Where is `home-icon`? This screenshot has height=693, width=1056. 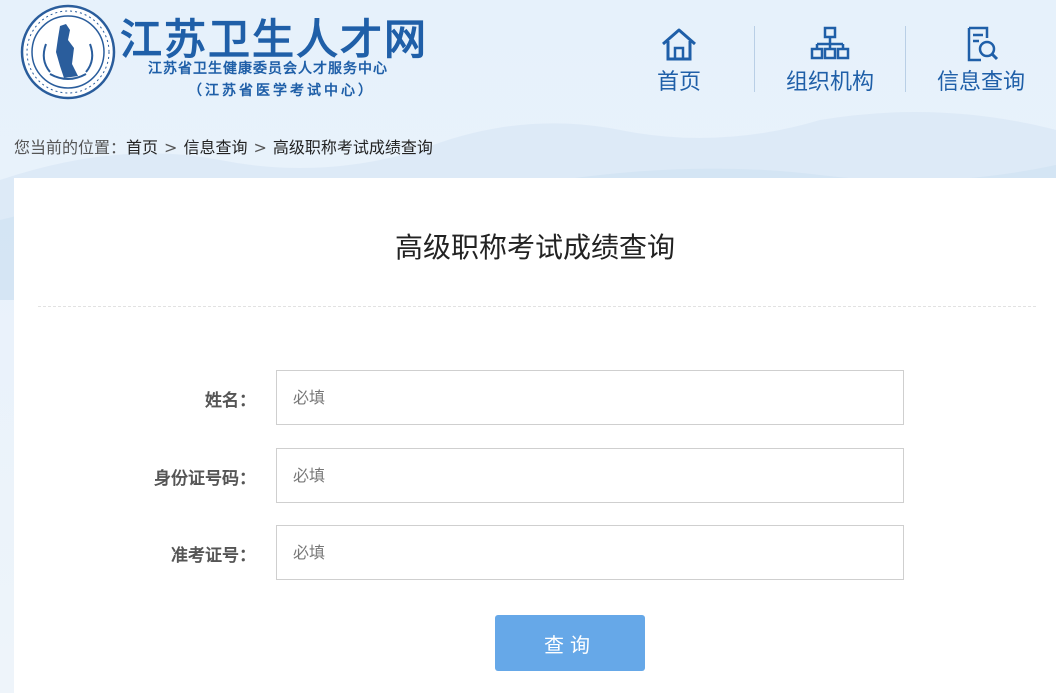
home-icon is located at coordinates (679, 44).